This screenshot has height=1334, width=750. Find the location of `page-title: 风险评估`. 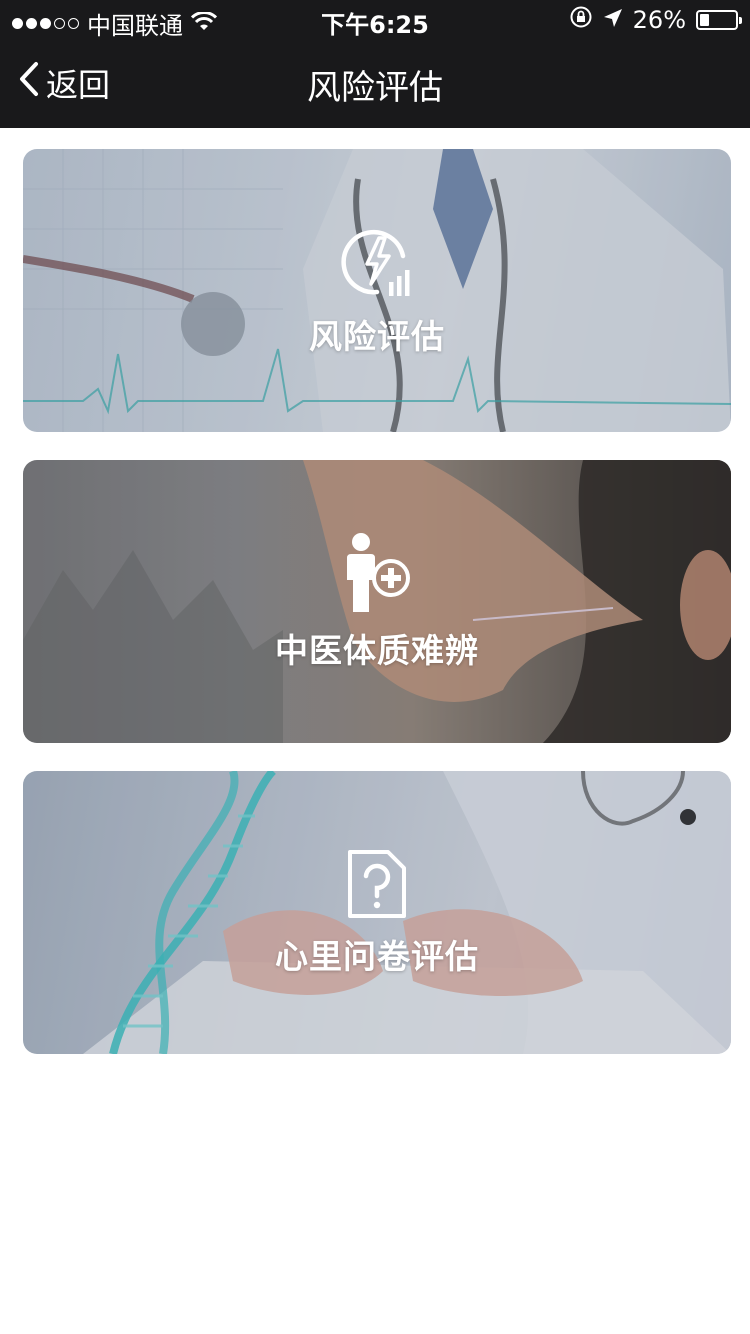

page-title: 风险评估 is located at coordinates (375, 88).